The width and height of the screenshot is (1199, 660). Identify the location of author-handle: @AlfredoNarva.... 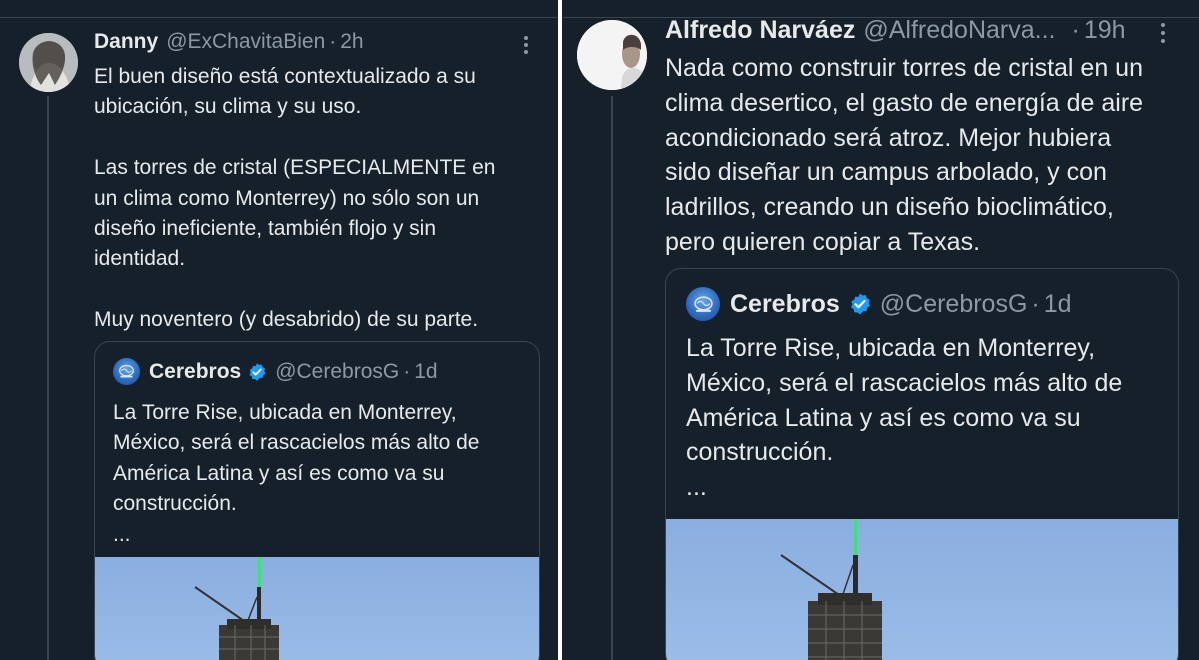
(959, 30).